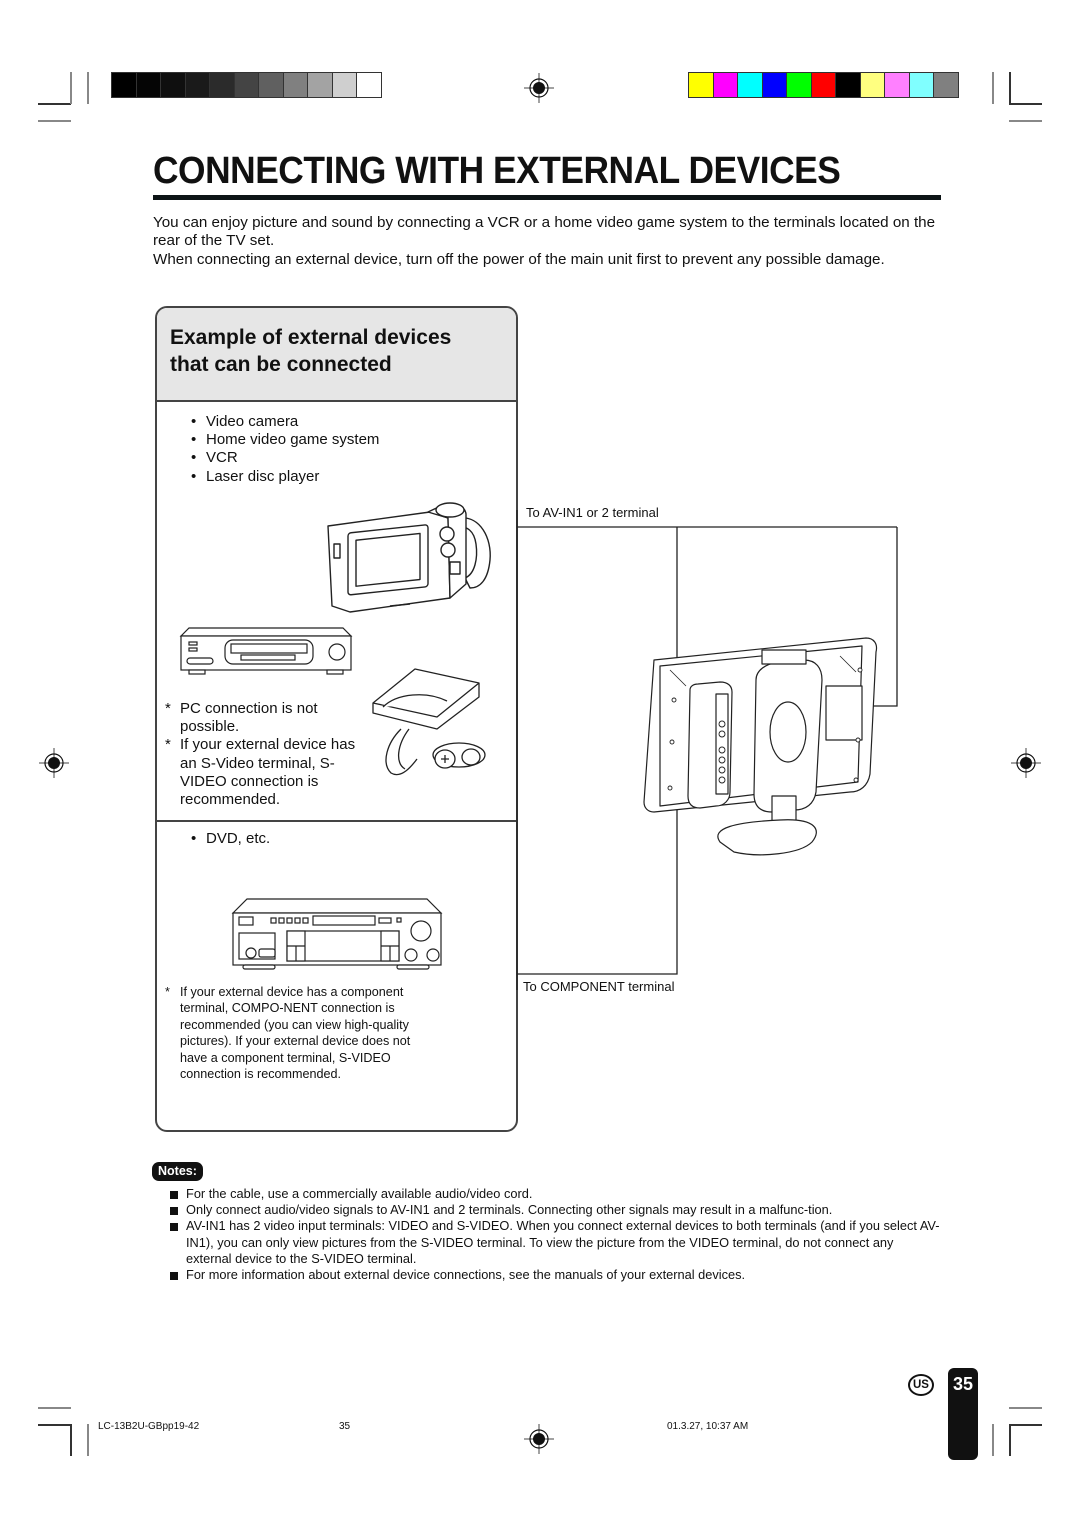 The width and height of the screenshot is (1080, 1528). Describe the element at coordinates (497, 171) in the screenshot. I see `page-title: CONNECTING WITH EXTERNAL DEVICES` at that location.